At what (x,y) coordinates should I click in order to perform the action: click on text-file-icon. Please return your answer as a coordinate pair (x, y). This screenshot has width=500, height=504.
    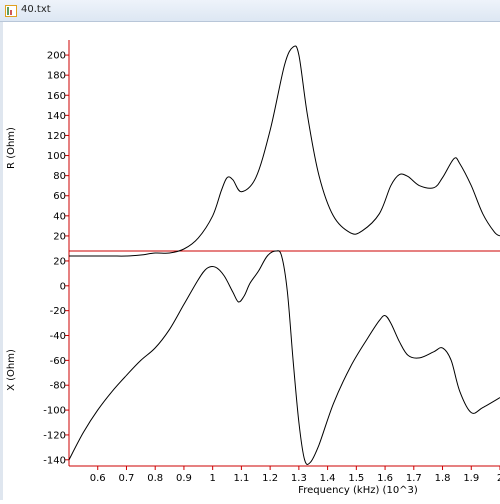
    Looking at the image, I should click on (11, 11).